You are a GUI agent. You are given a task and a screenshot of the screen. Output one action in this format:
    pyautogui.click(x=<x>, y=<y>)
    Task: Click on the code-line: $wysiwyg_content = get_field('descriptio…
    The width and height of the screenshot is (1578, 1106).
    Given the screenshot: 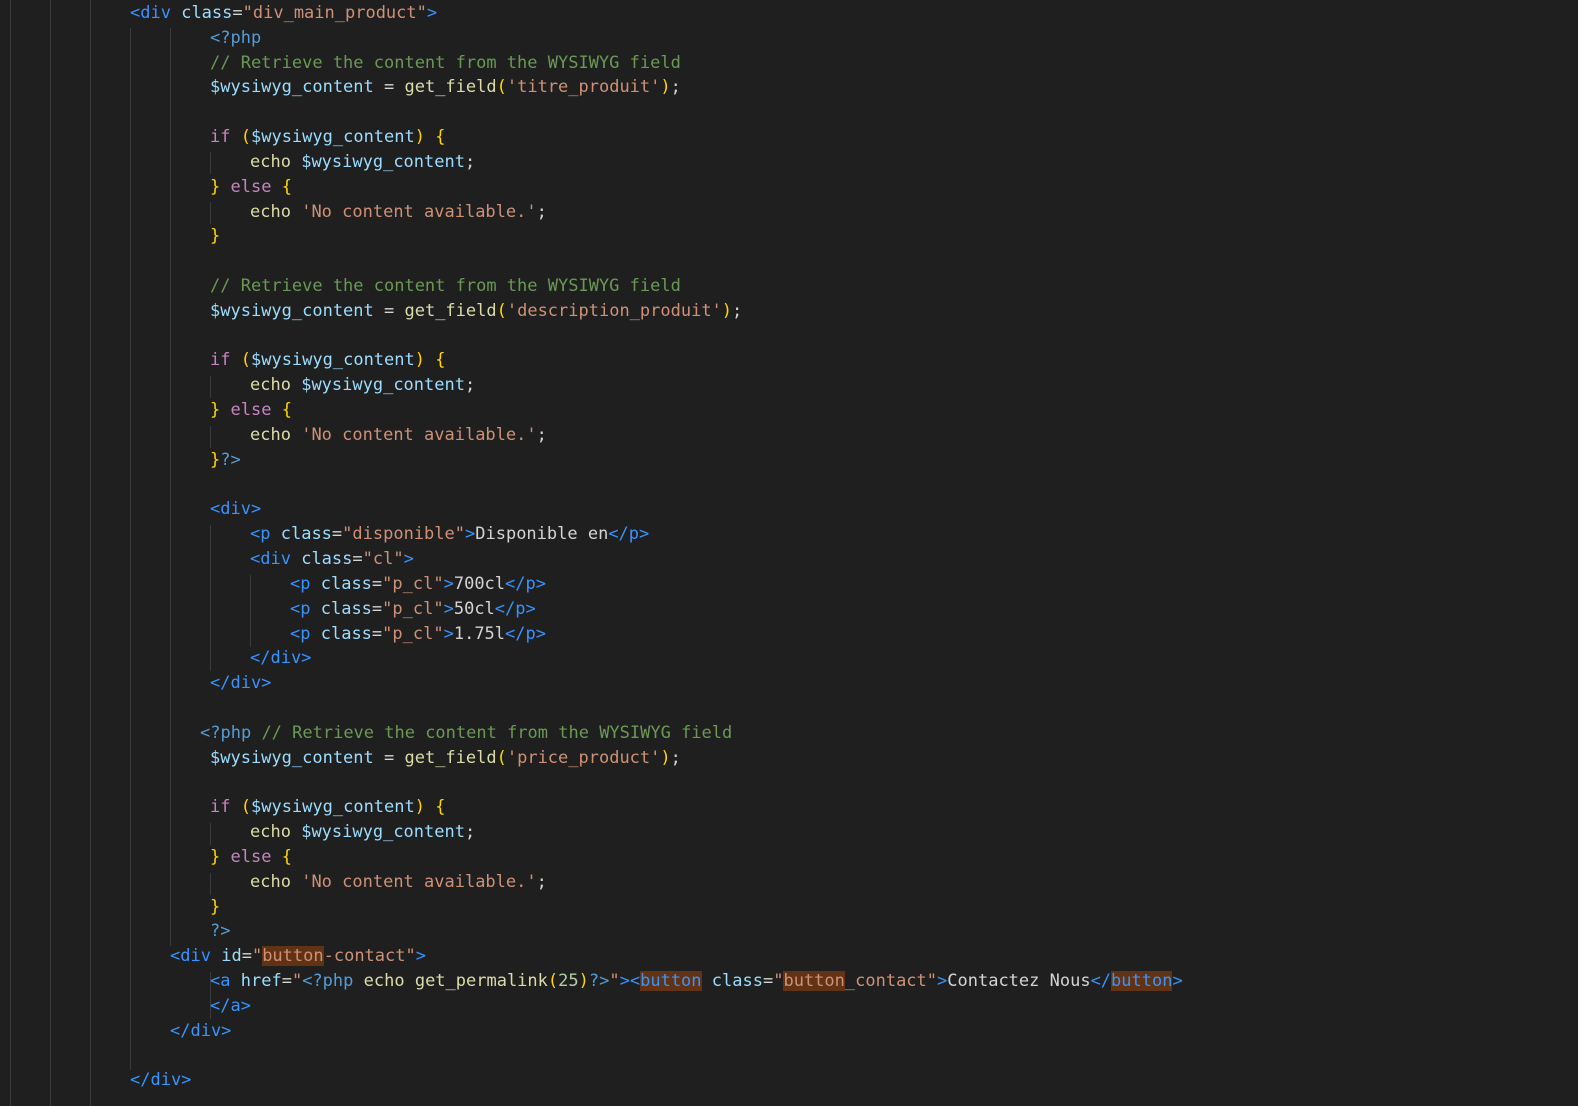 What is the action you would take?
    pyautogui.click(x=476, y=311)
    